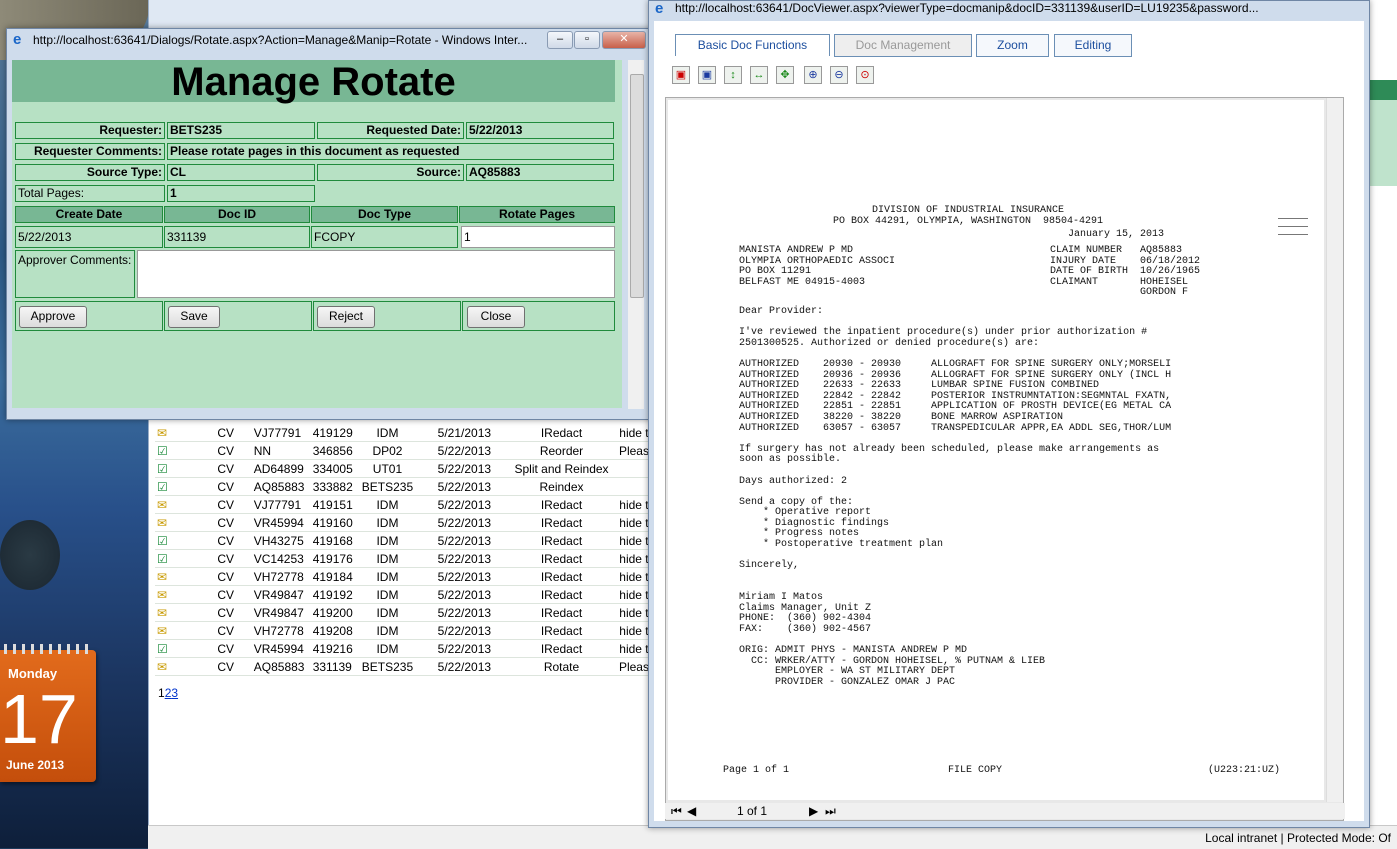 The image size is (1397, 849). What do you see at coordinates (691, 811) in the screenshot?
I see `prev-page-icon: ◀` at bounding box center [691, 811].